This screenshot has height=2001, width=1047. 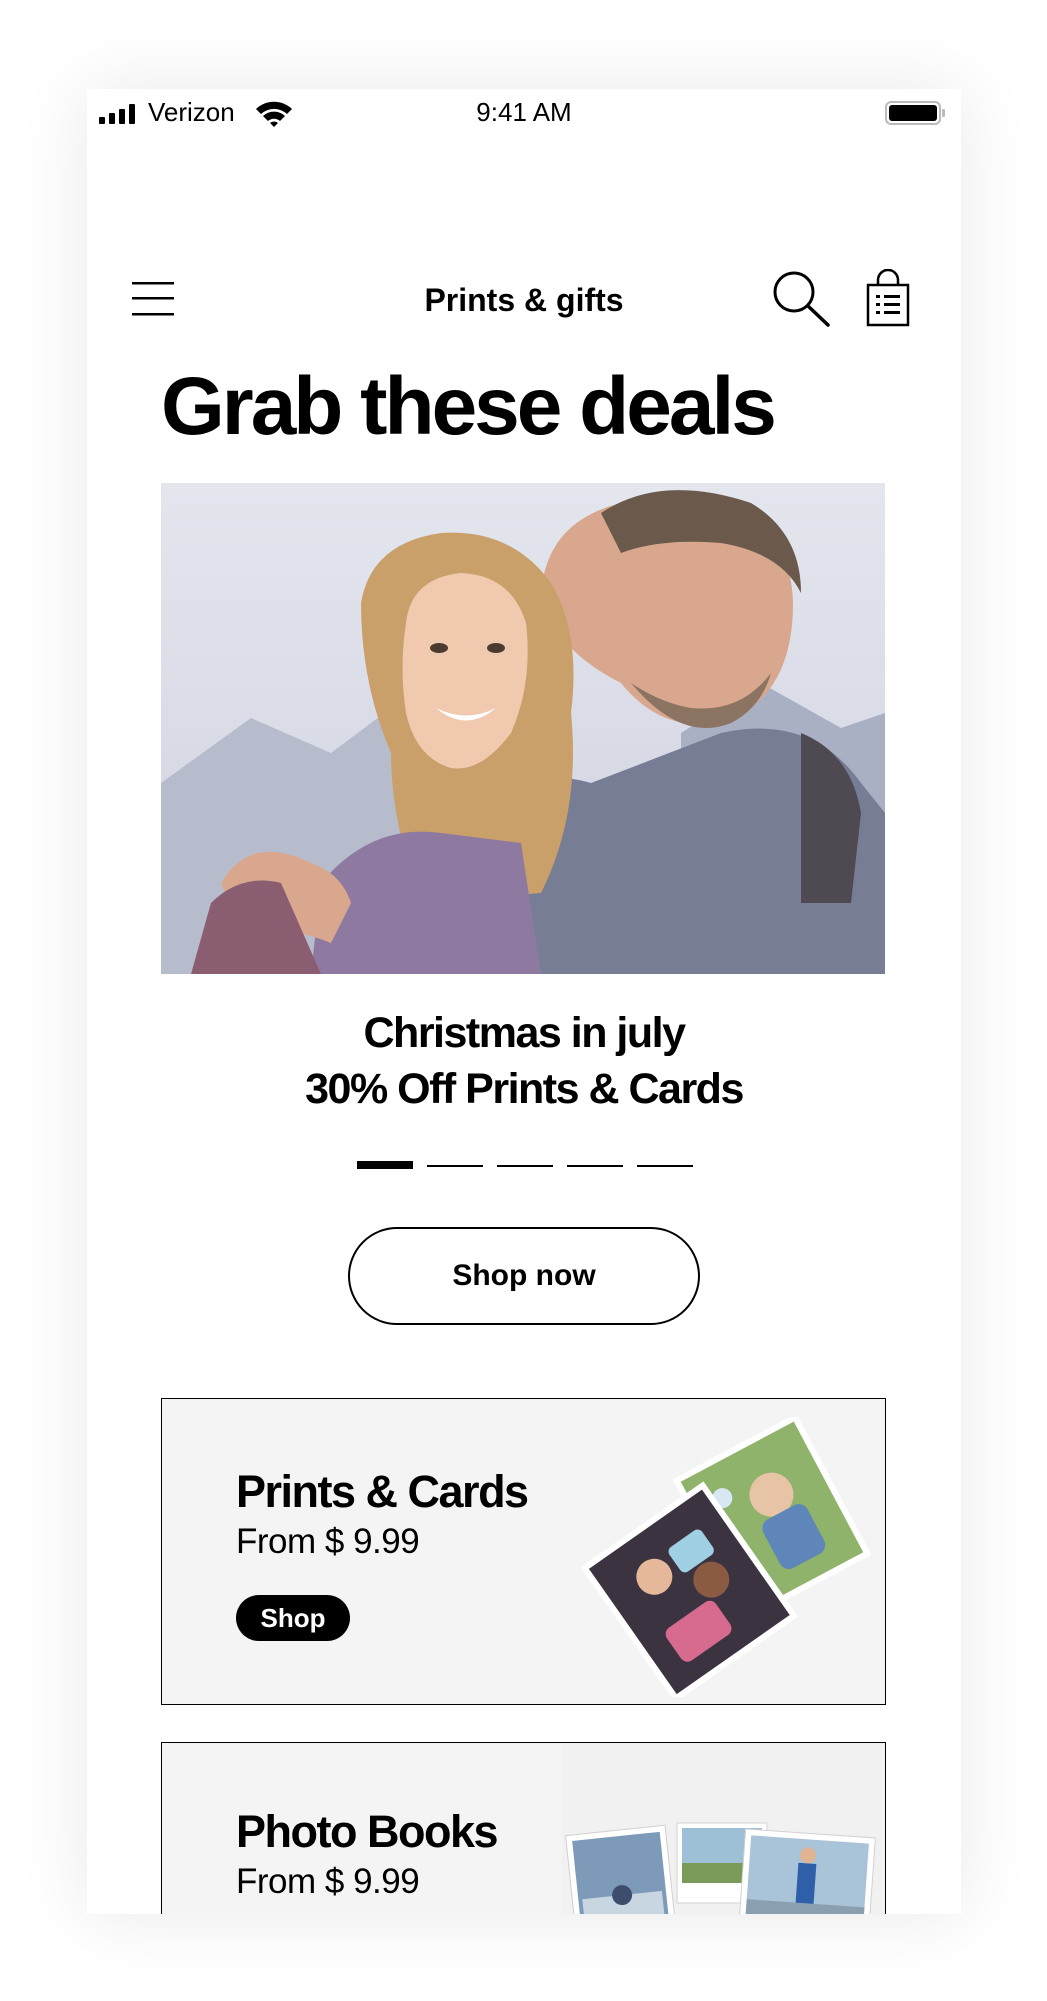 I want to click on status-bar: Verizon 9:41 AM, so click(x=524, y=113).